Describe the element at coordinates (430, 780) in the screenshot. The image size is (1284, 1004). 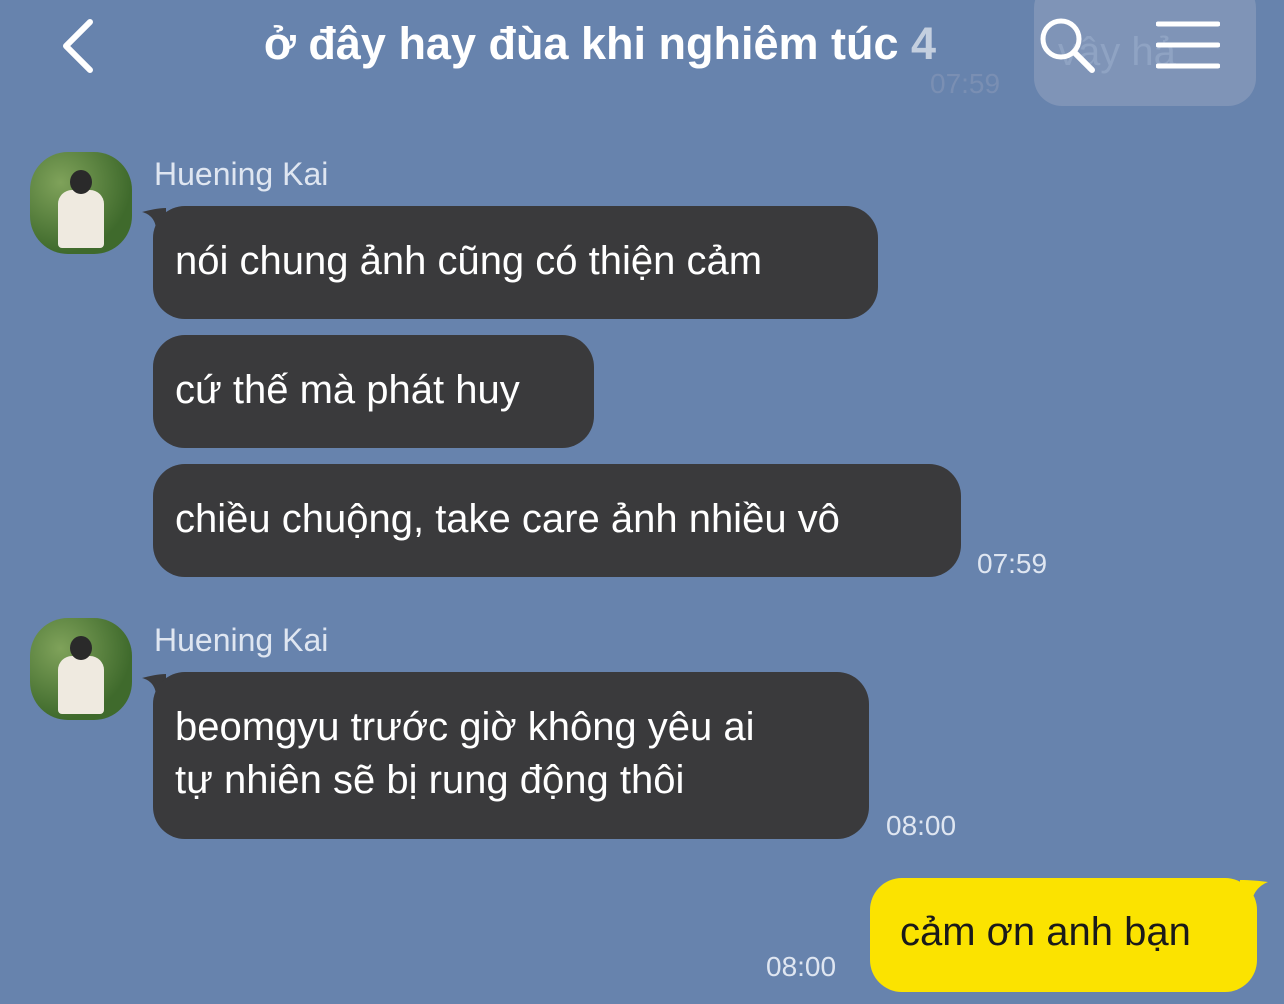
I see `message-text-line: tự nhiên sẽ bị rung động thôi` at that location.